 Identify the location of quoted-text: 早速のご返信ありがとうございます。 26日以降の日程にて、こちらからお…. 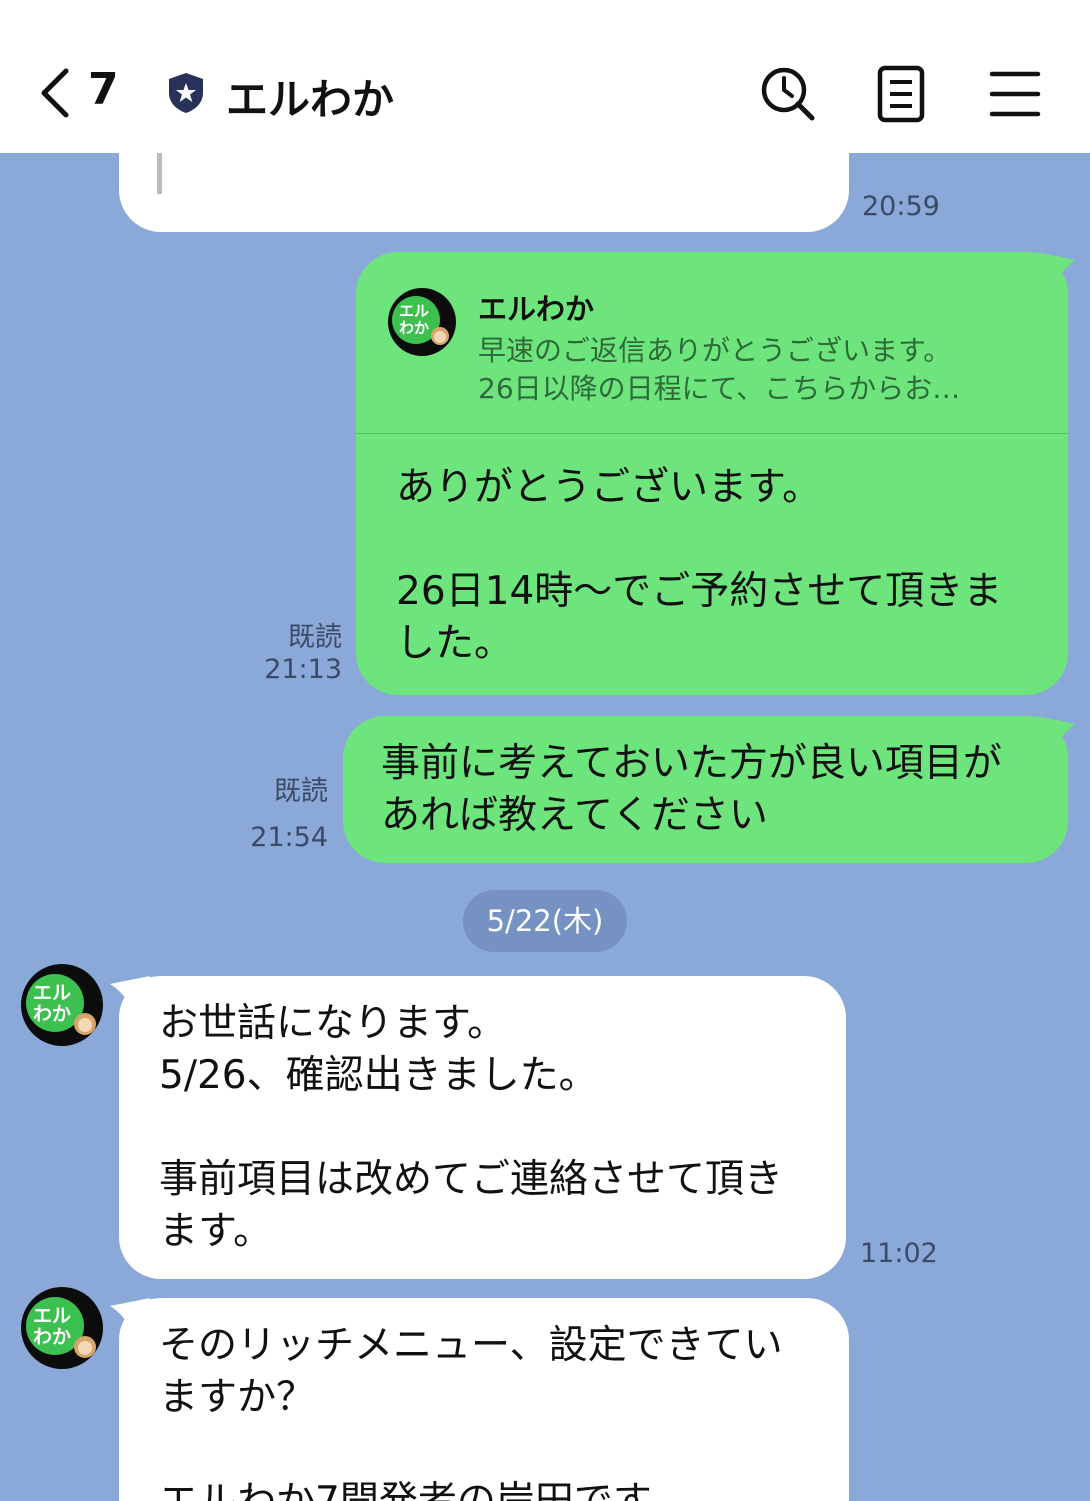
(719, 369).